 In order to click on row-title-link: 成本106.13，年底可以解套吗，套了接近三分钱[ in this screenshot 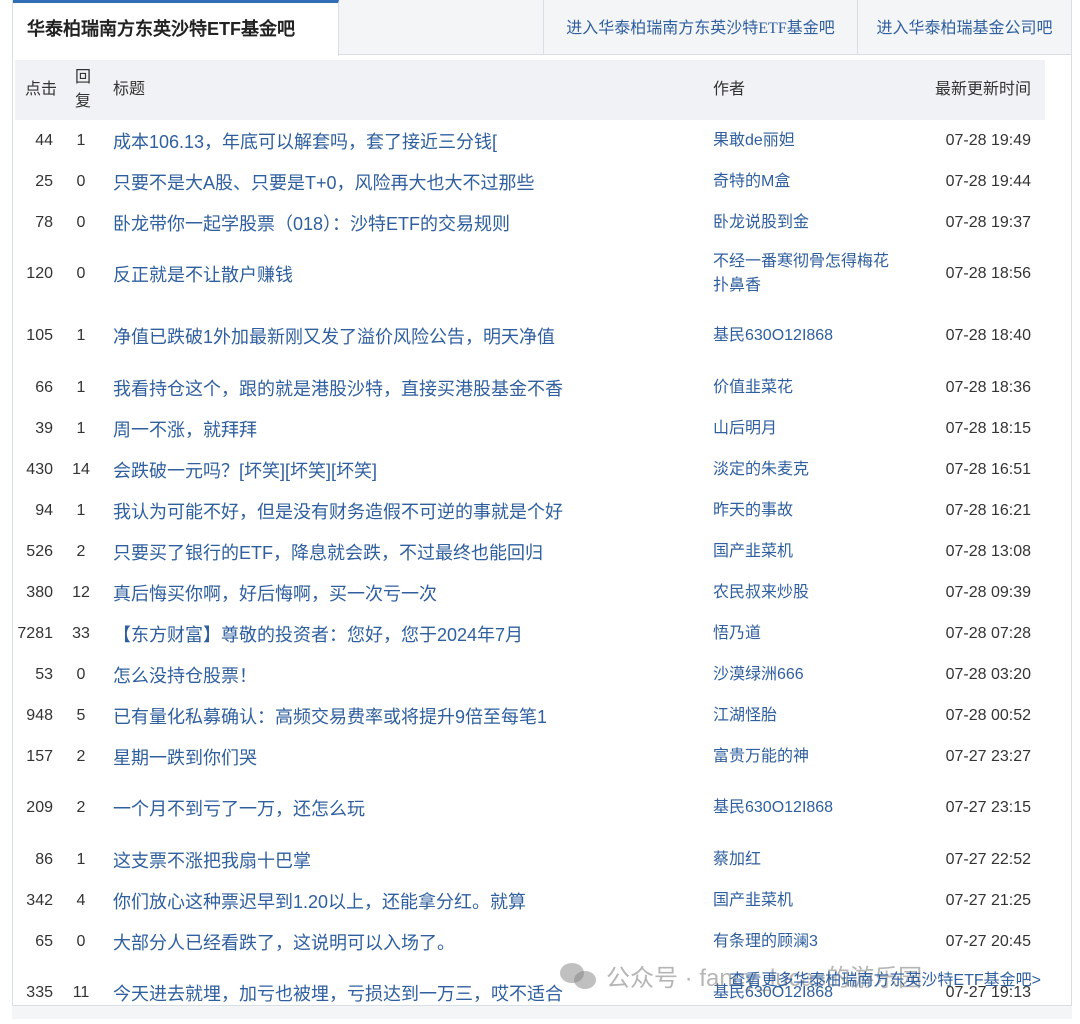, I will do `click(408, 140)`.